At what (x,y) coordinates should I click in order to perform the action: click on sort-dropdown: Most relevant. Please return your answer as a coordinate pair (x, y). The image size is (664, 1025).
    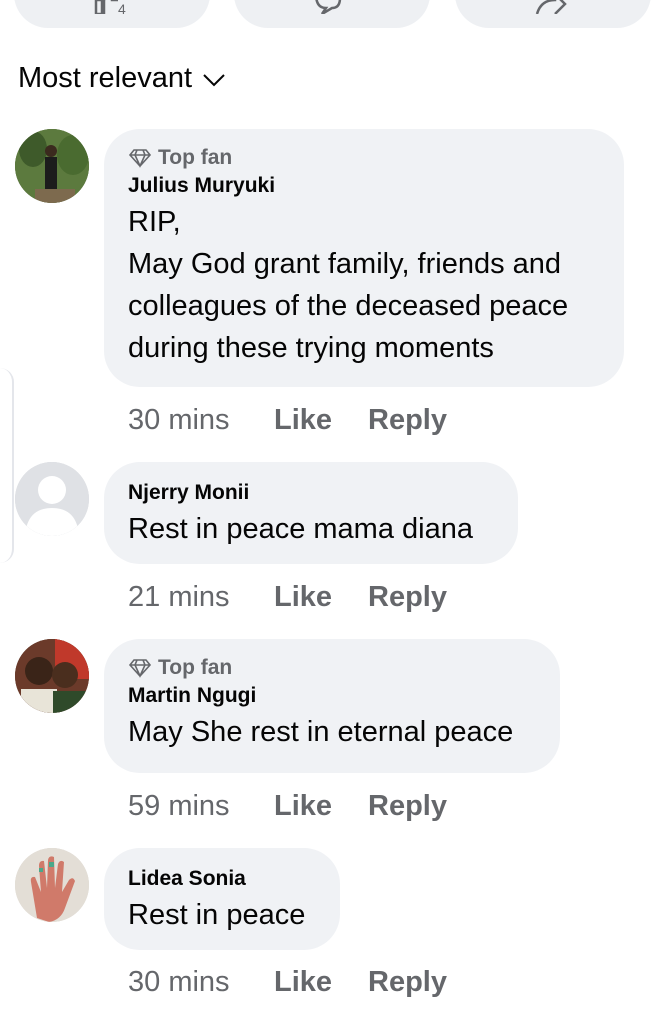
    Looking at the image, I should click on (122, 78).